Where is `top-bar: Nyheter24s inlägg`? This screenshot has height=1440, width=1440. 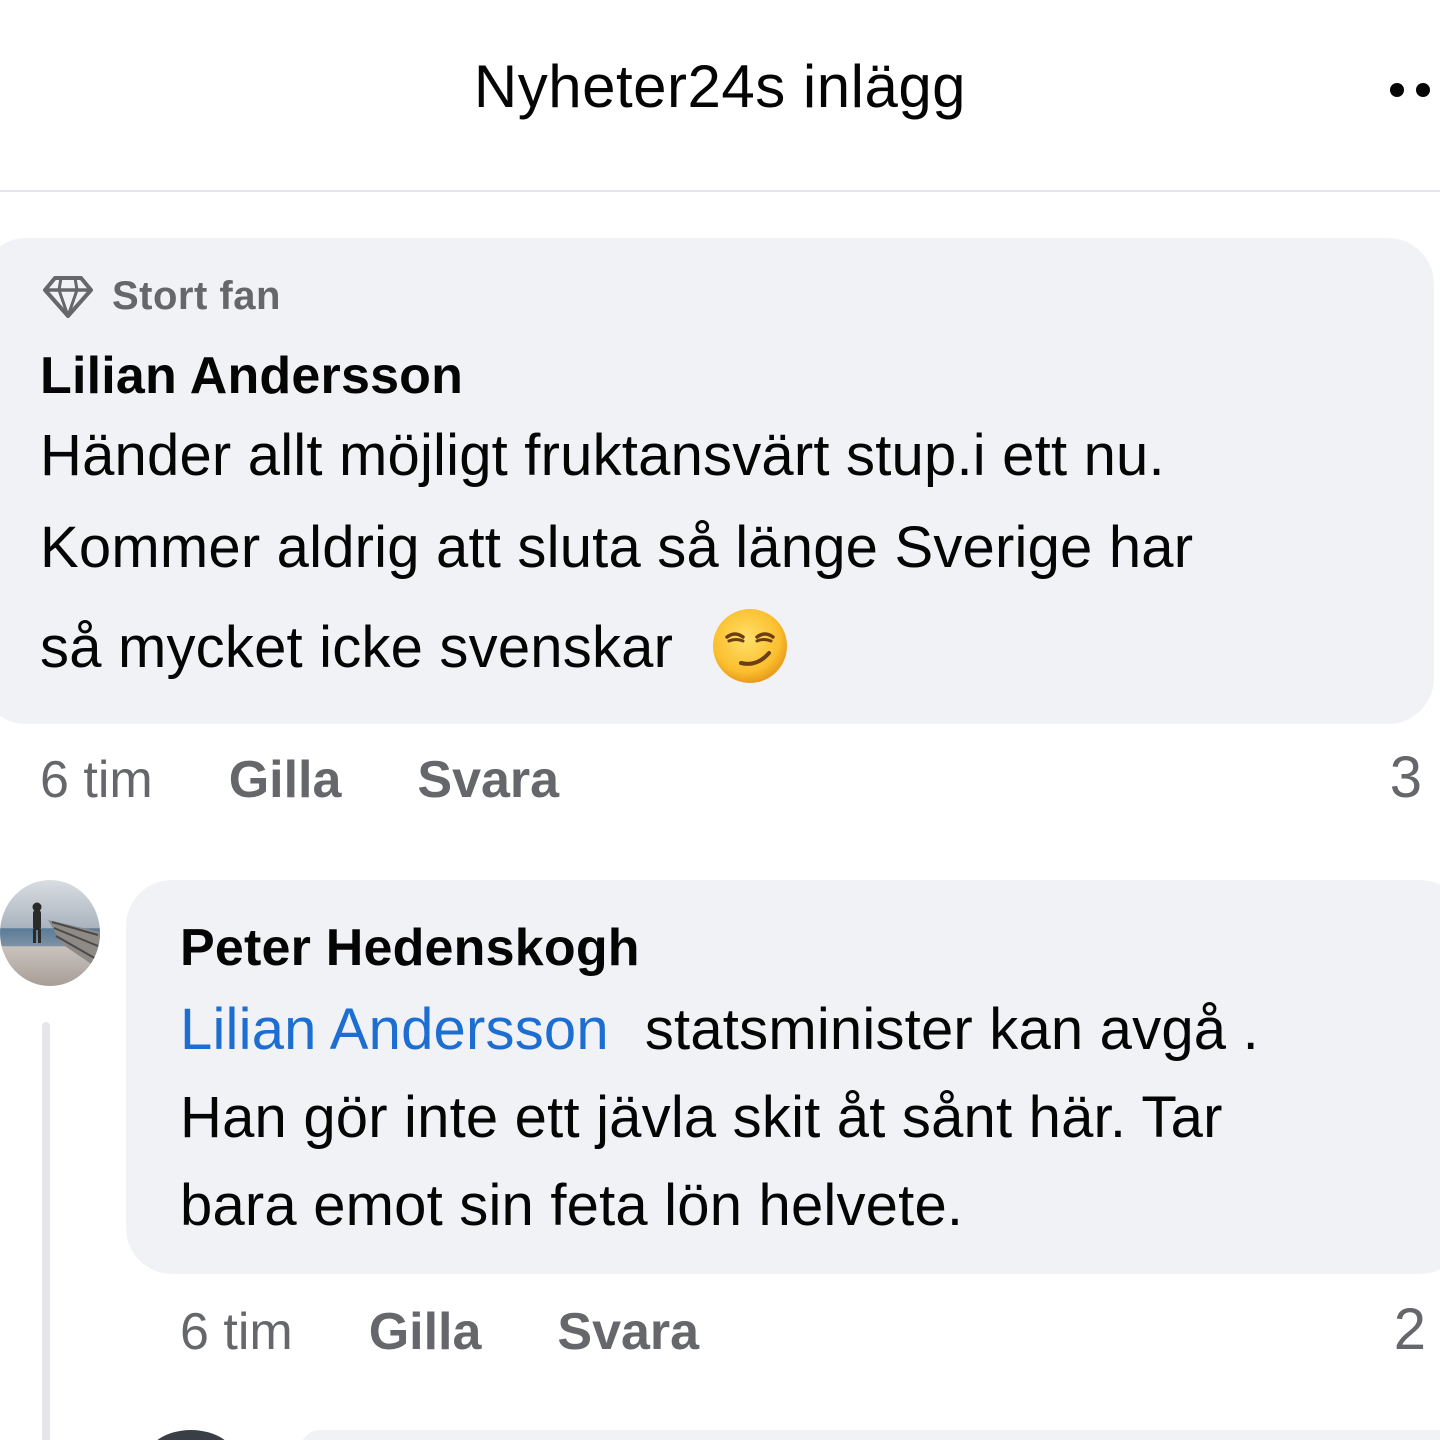
top-bar: Nyheter24s inlägg is located at coordinates (720, 96).